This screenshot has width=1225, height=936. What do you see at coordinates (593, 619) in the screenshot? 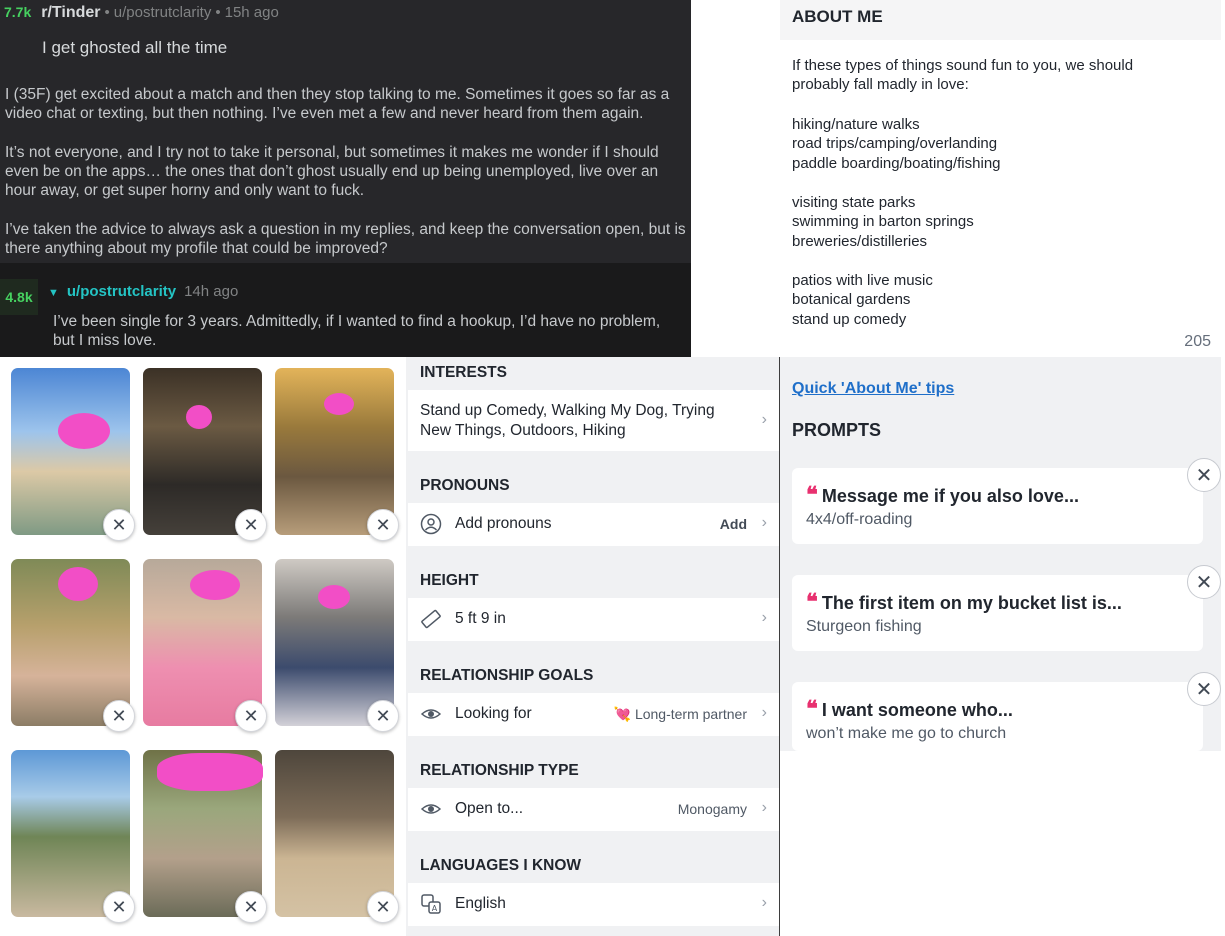
I see `height-row: 5 ft 9 in ›` at bounding box center [593, 619].